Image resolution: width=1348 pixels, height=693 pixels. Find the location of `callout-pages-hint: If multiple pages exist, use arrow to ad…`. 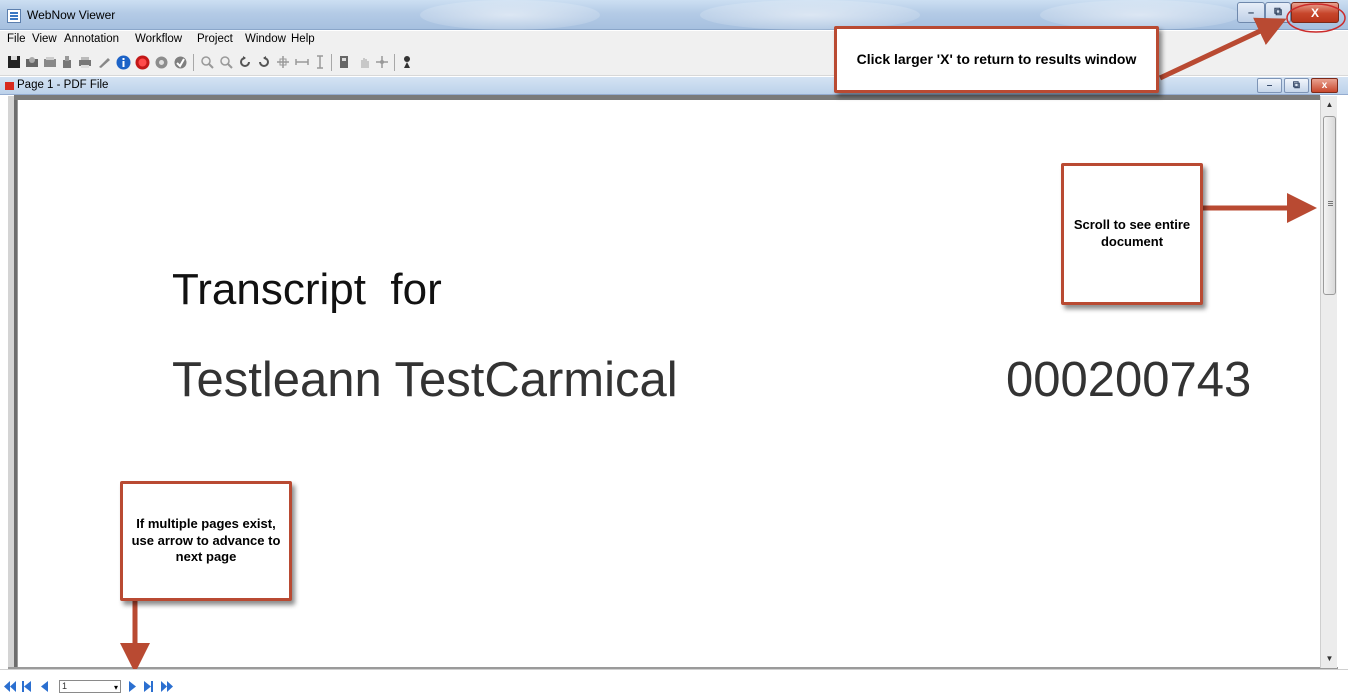

callout-pages-hint: If multiple pages exist, use arrow to ad… is located at coordinates (206, 541).